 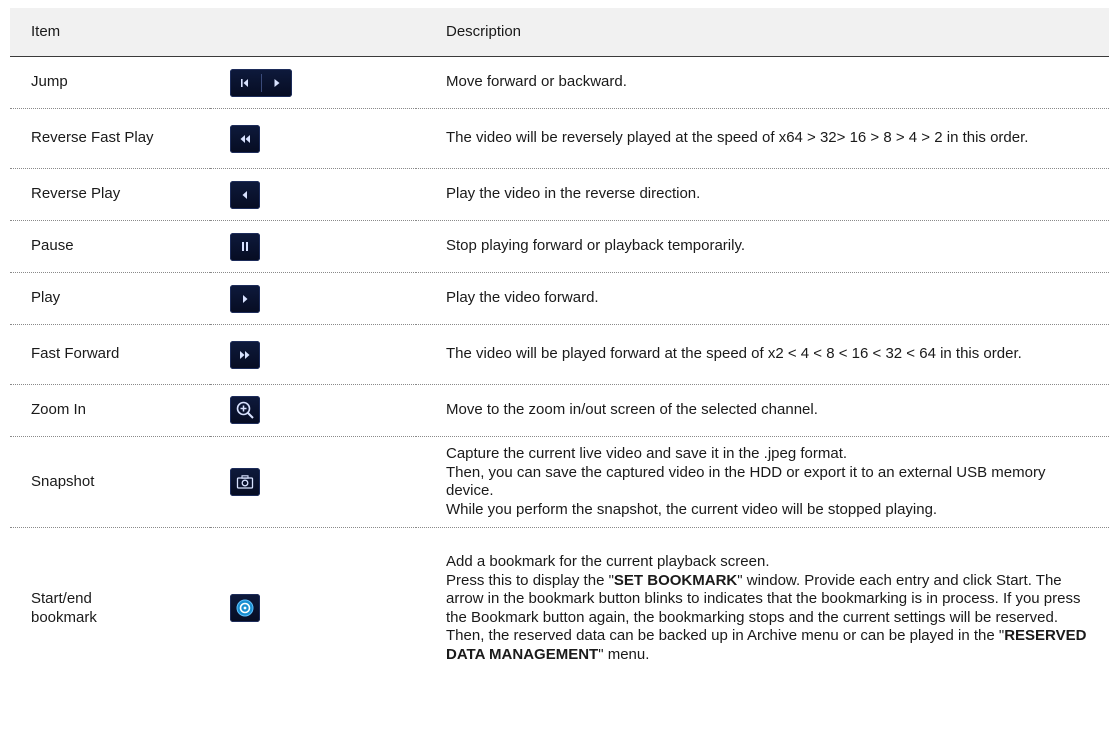 What do you see at coordinates (245, 138) in the screenshot?
I see `rewind-icon` at bounding box center [245, 138].